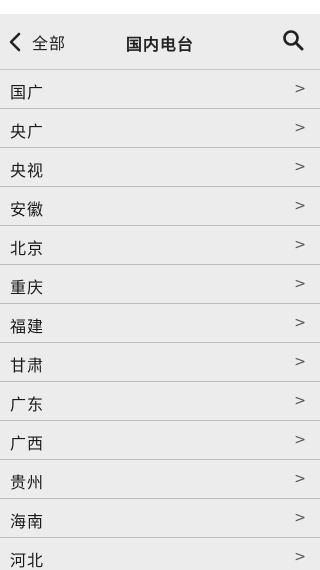 The height and width of the screenshot is (570, 320). I want to click on list-item: 广西 >, so click(160, 440).